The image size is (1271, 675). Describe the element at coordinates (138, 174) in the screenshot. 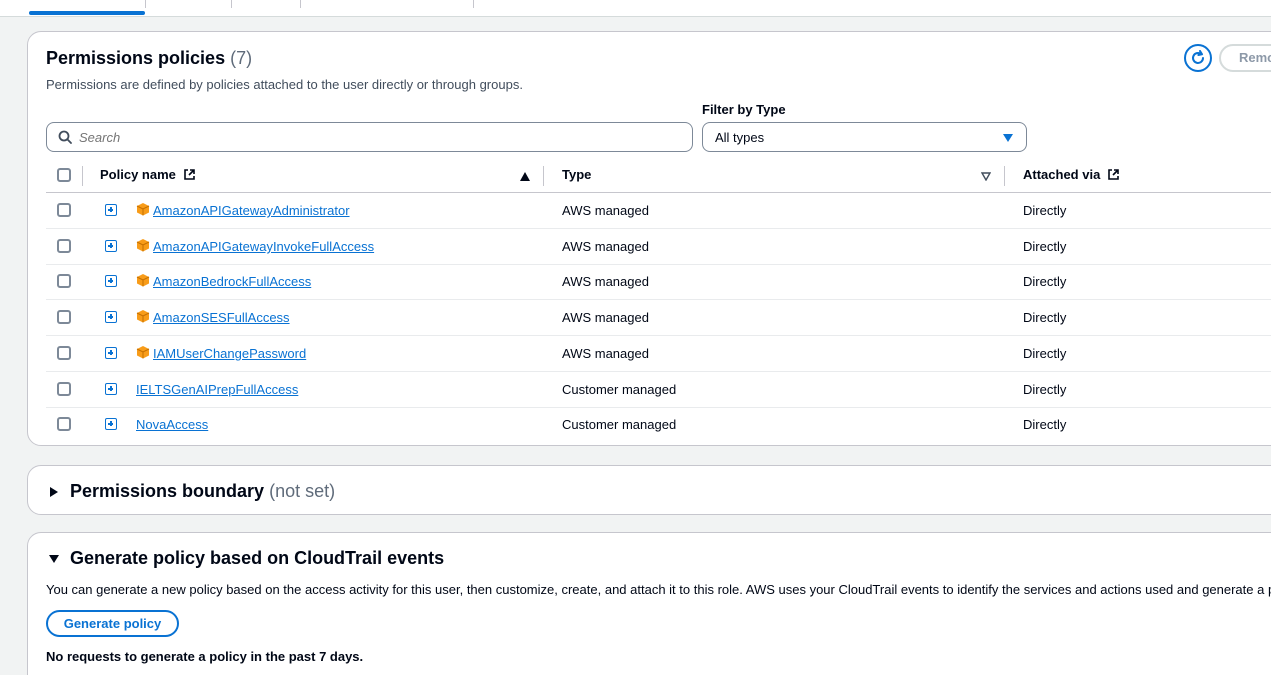

I see `column-header-policy-name-label: Policy name` at that location.